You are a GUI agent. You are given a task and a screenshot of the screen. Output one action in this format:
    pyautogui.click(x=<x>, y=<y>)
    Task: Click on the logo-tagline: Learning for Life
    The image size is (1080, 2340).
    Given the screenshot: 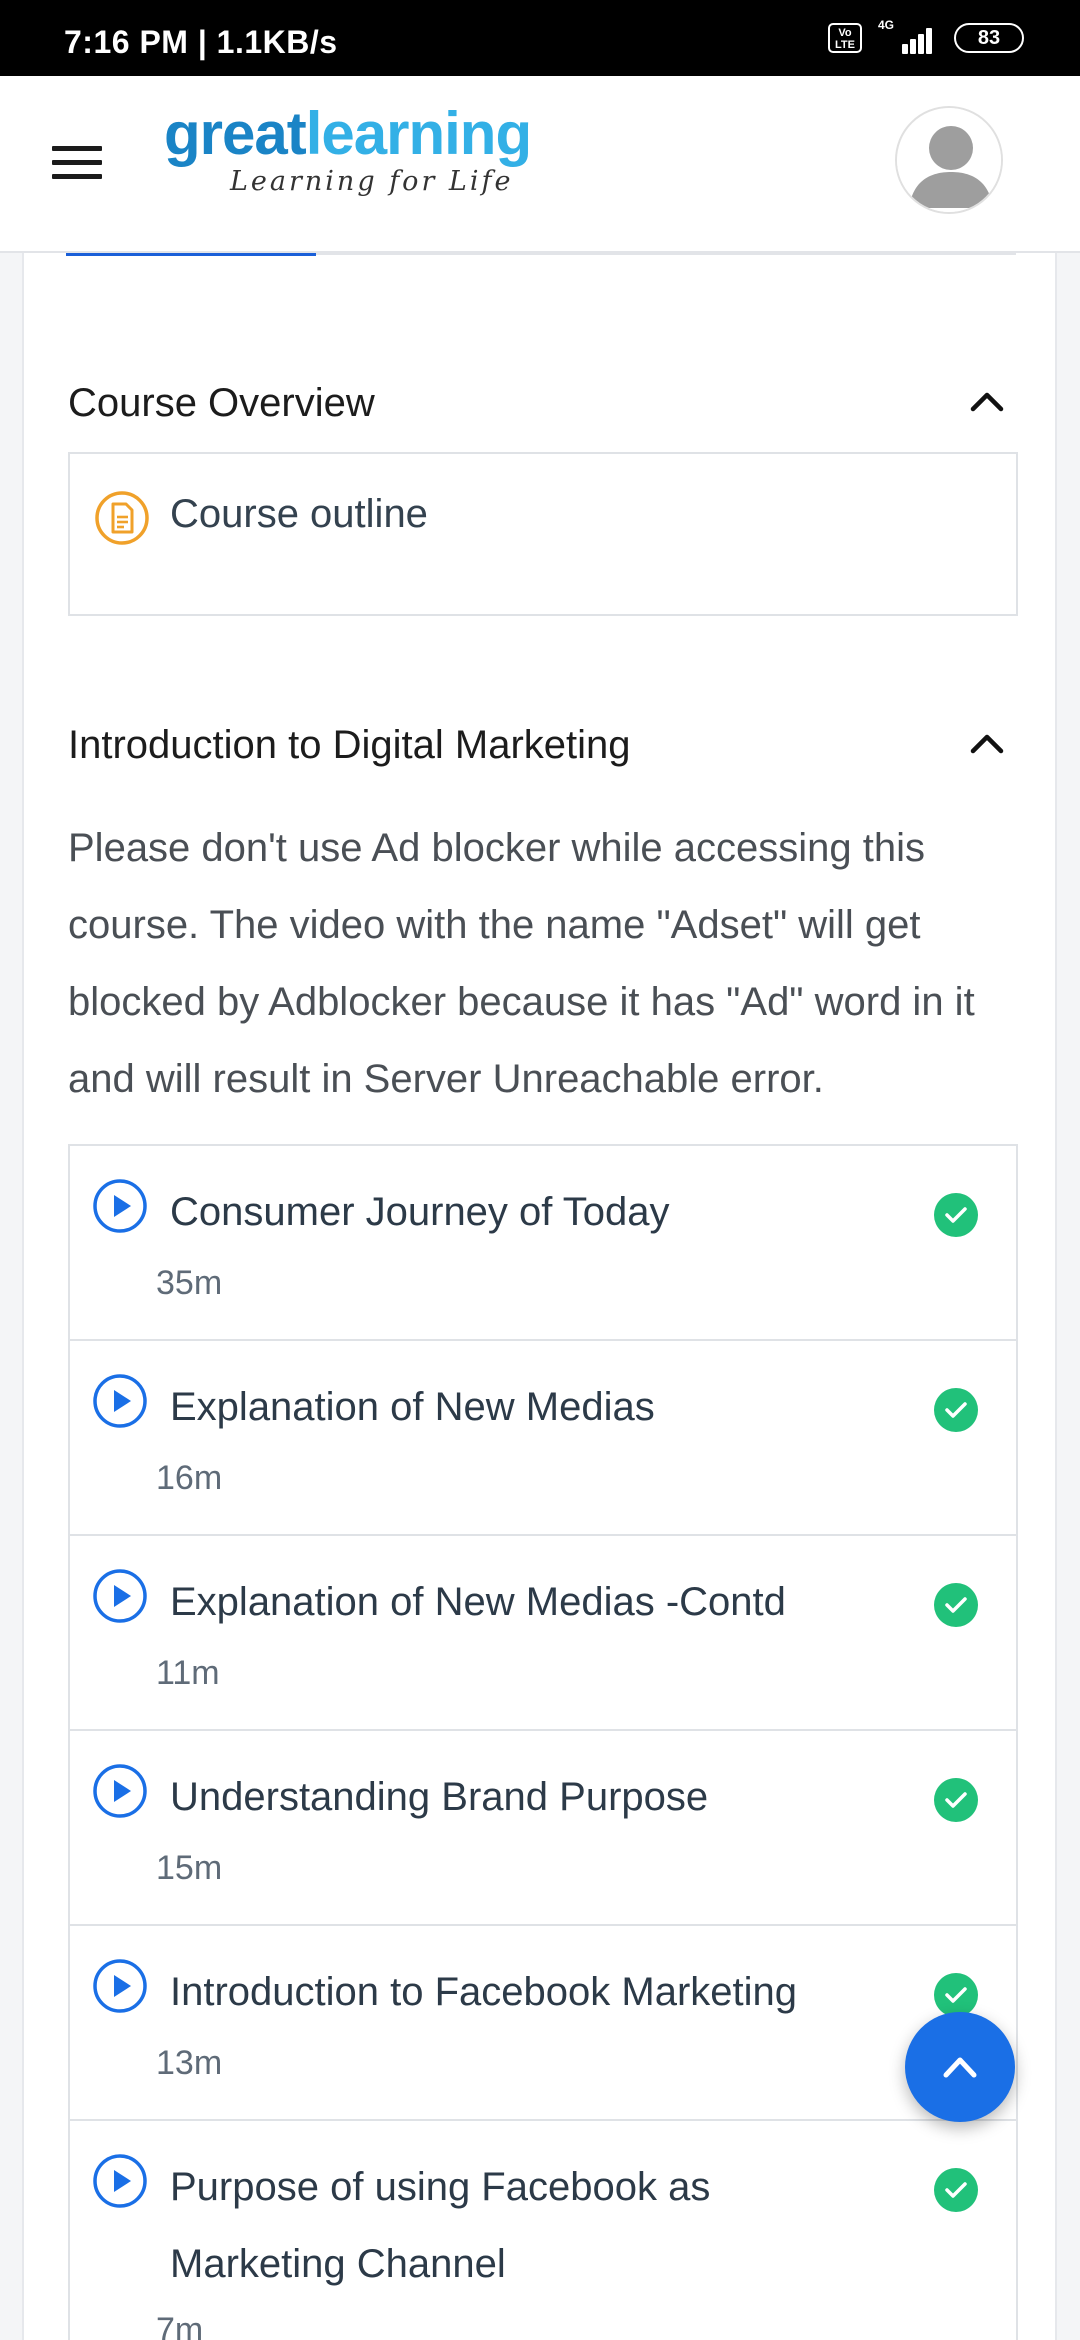 What is the action you would take?
    pyautogui.click(x=372, y=181)
    